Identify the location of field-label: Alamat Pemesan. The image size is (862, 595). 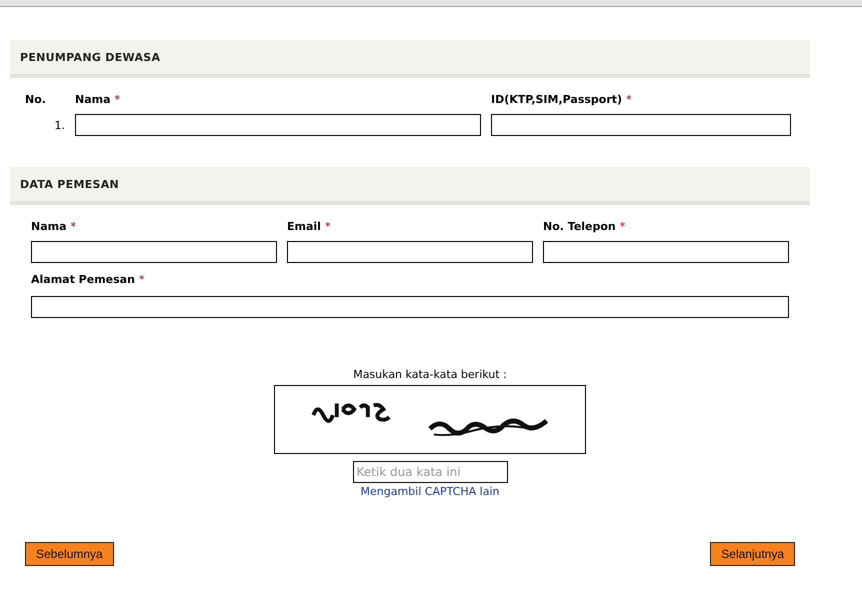
(83, 279).